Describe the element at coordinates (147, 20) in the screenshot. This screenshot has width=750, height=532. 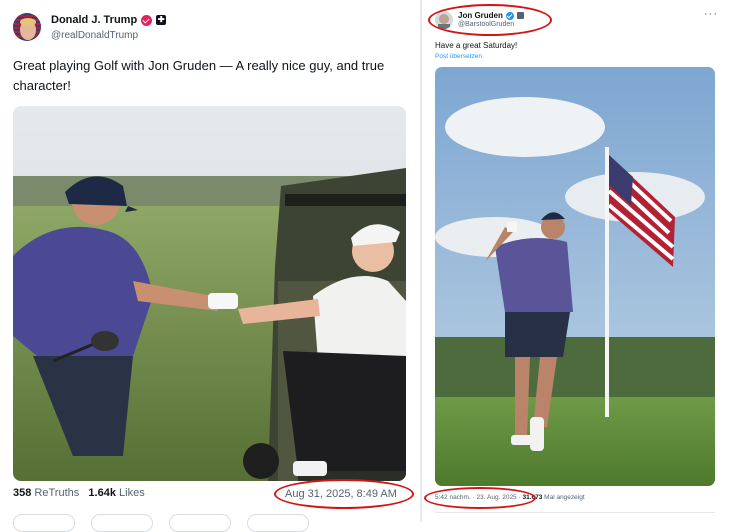
I see `verified-badge-icon` at that location.